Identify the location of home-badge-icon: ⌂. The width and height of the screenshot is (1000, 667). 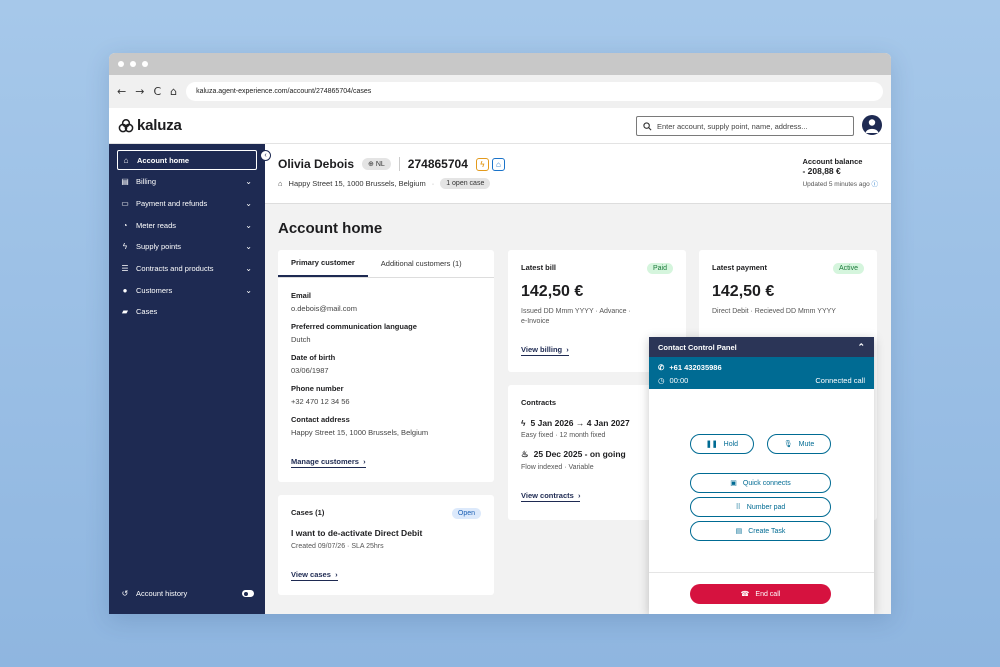
(498, 164).